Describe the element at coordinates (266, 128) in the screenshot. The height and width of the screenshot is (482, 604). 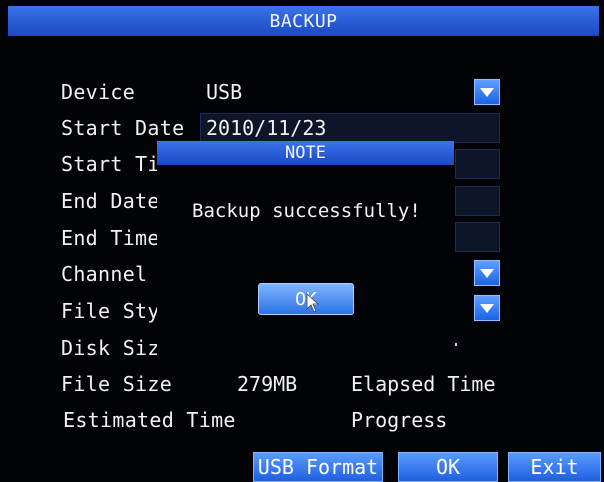
I see `start-date-value: 2010/11/23` at that location.